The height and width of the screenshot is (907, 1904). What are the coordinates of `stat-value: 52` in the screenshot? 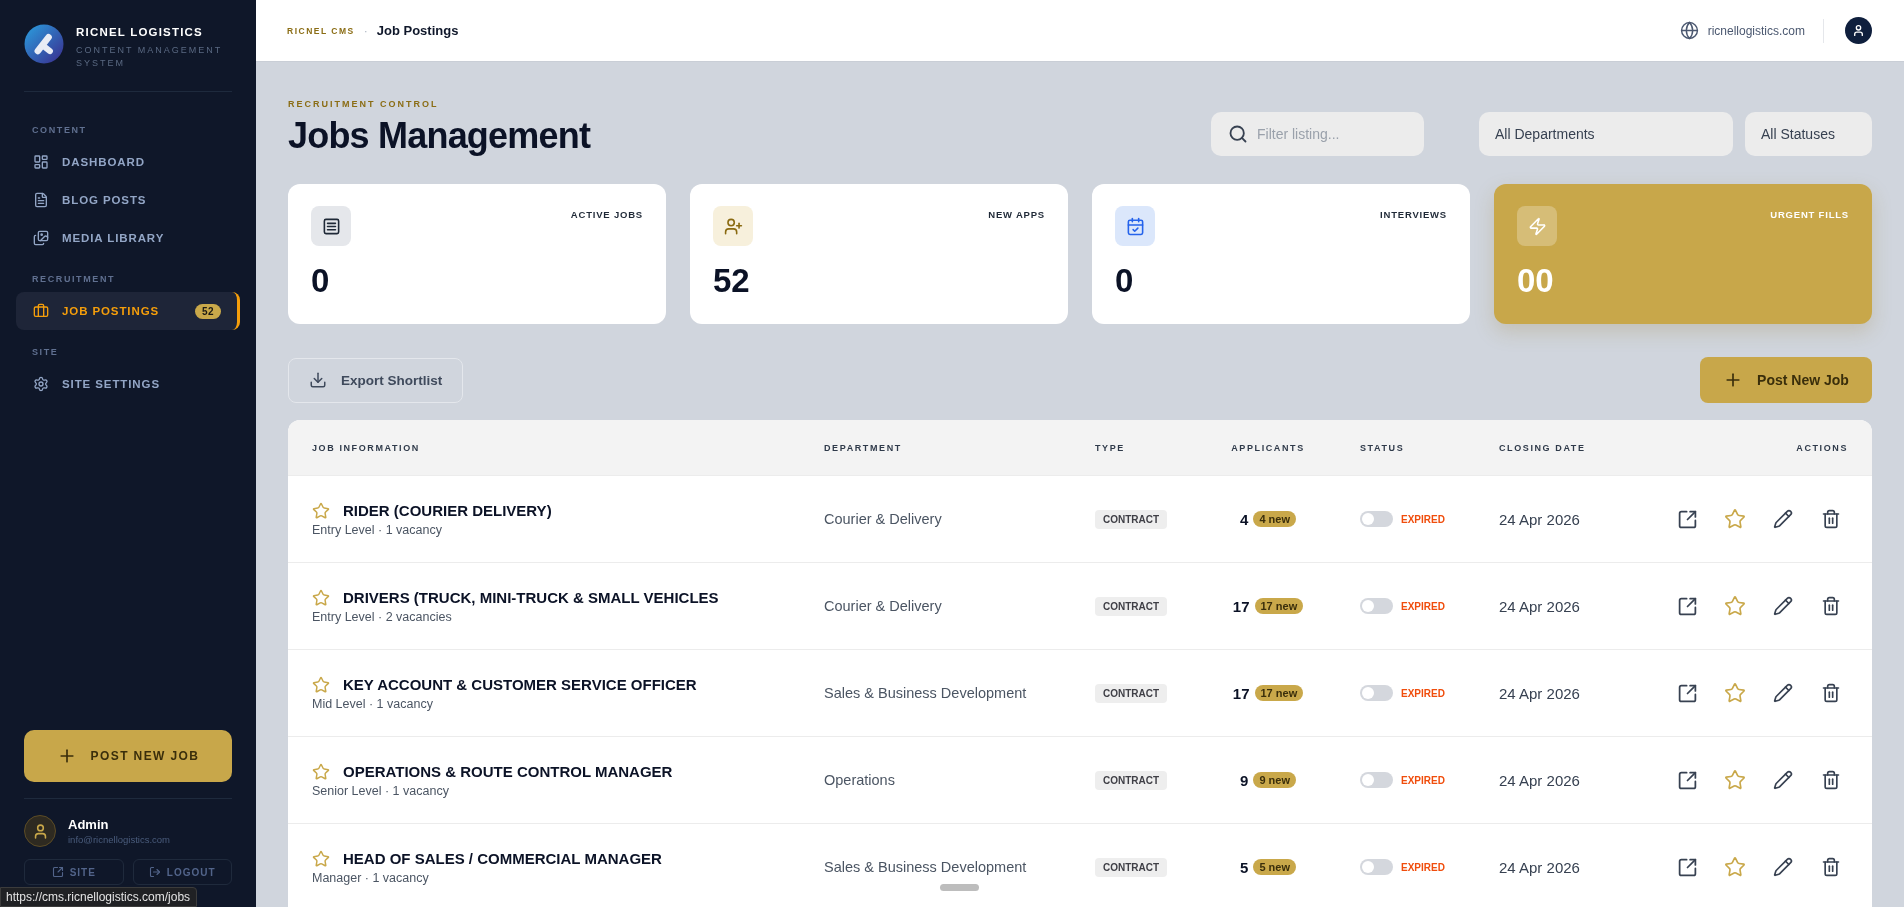 It's located at (731, 281).